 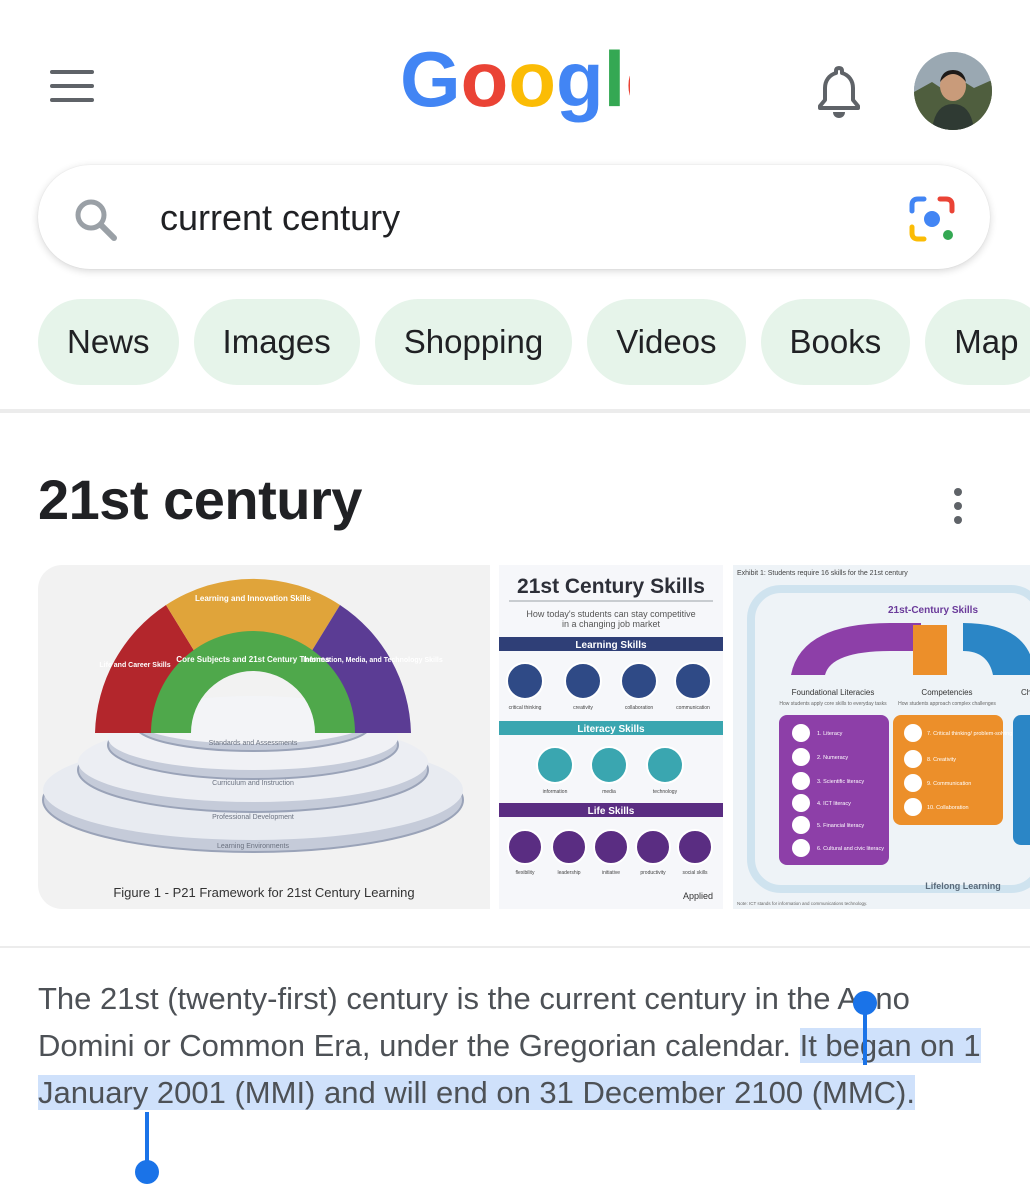 What do you see at coordinates (834, 804) in the screenshot?
I see `literacy-item: 4. ICT literacy` at bounding box center [834, 804].